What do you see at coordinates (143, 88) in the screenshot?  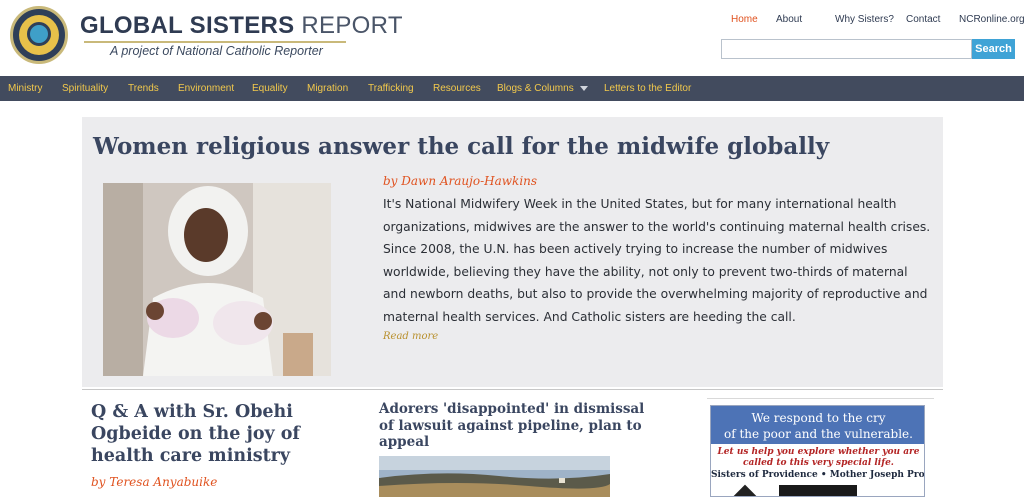 I see `nav-item-trends: Trends` at bounding box center [143, 88].